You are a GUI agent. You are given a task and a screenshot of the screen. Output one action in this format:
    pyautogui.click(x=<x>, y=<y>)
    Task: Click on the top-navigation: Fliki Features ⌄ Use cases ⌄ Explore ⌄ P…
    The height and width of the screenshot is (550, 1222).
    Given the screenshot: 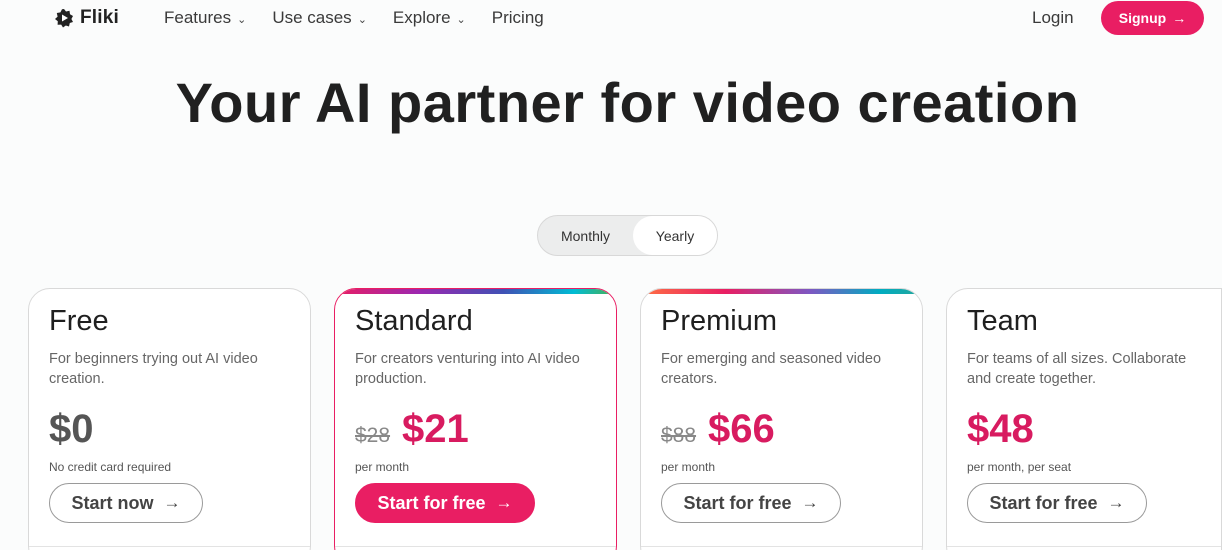 What is the action you would take?
    pyautogui.click(x=611, y=19)
    